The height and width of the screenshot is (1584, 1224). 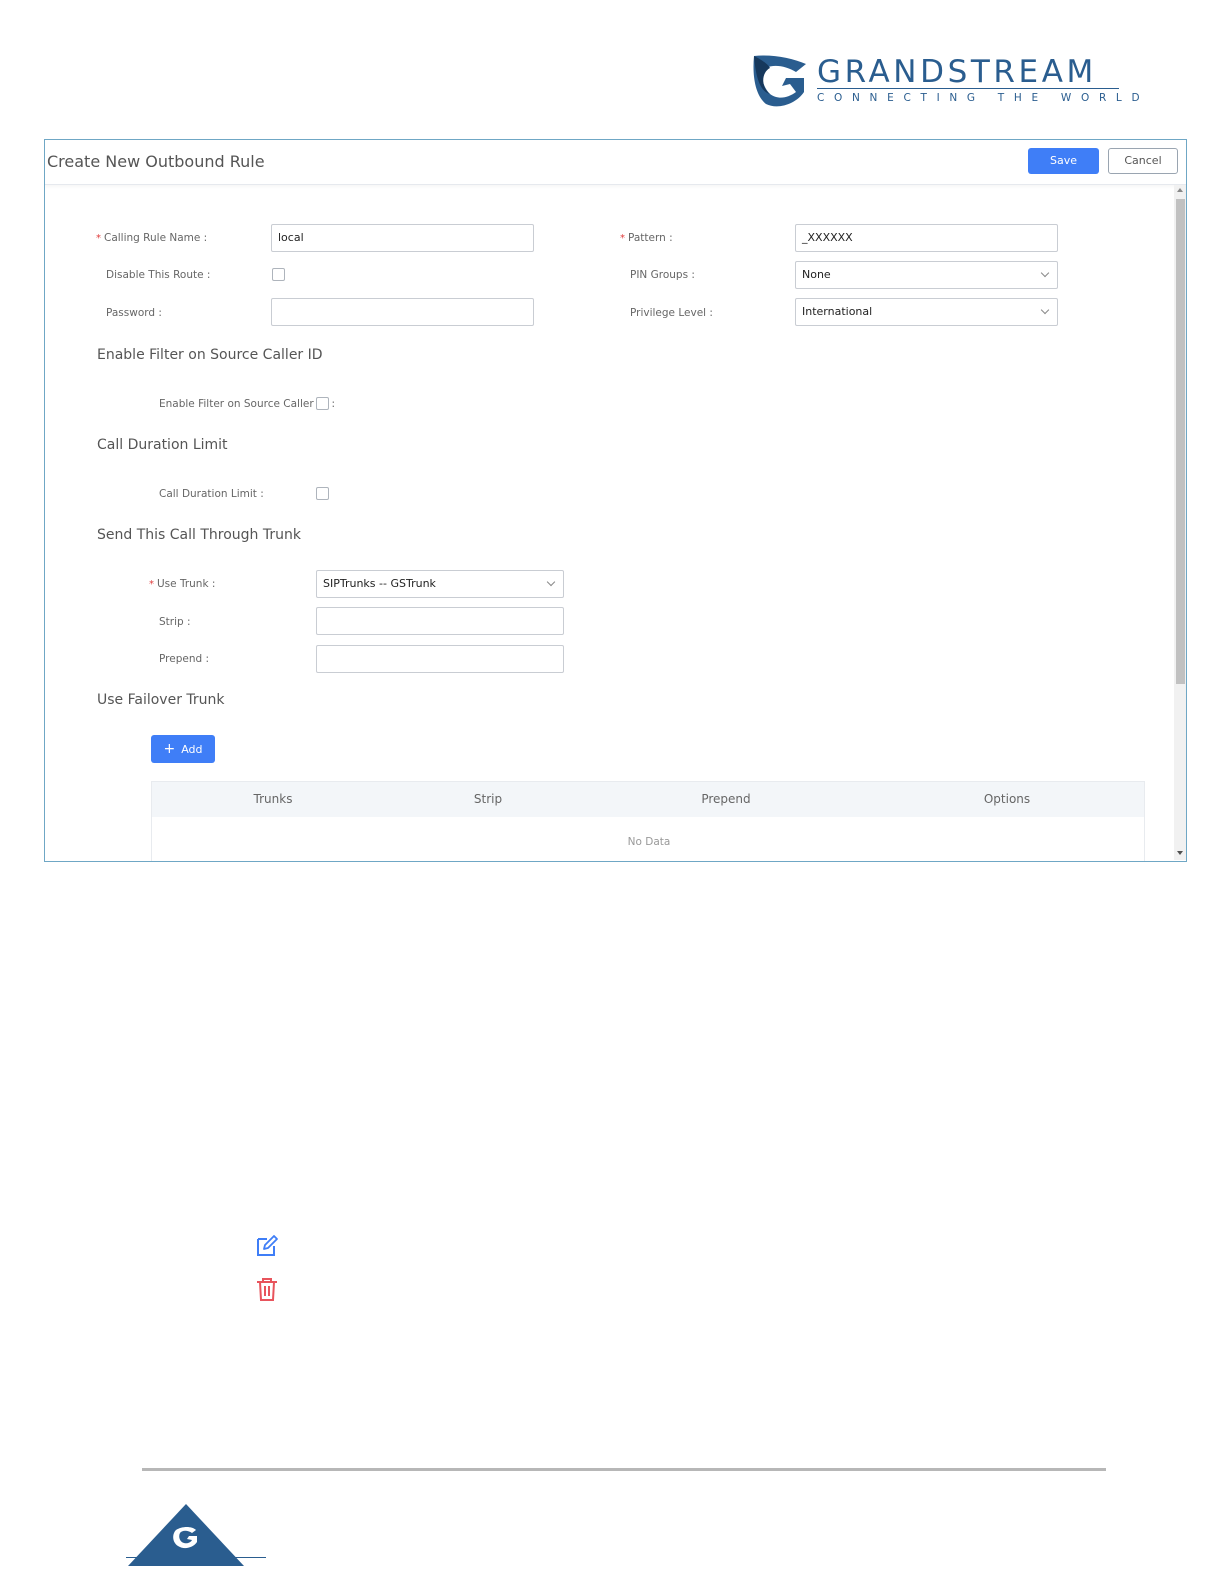 What do you see at coordinates (186, 1535) in the screenshot?
I see `footer-logo-icon` at bounding box center [186, 1535].